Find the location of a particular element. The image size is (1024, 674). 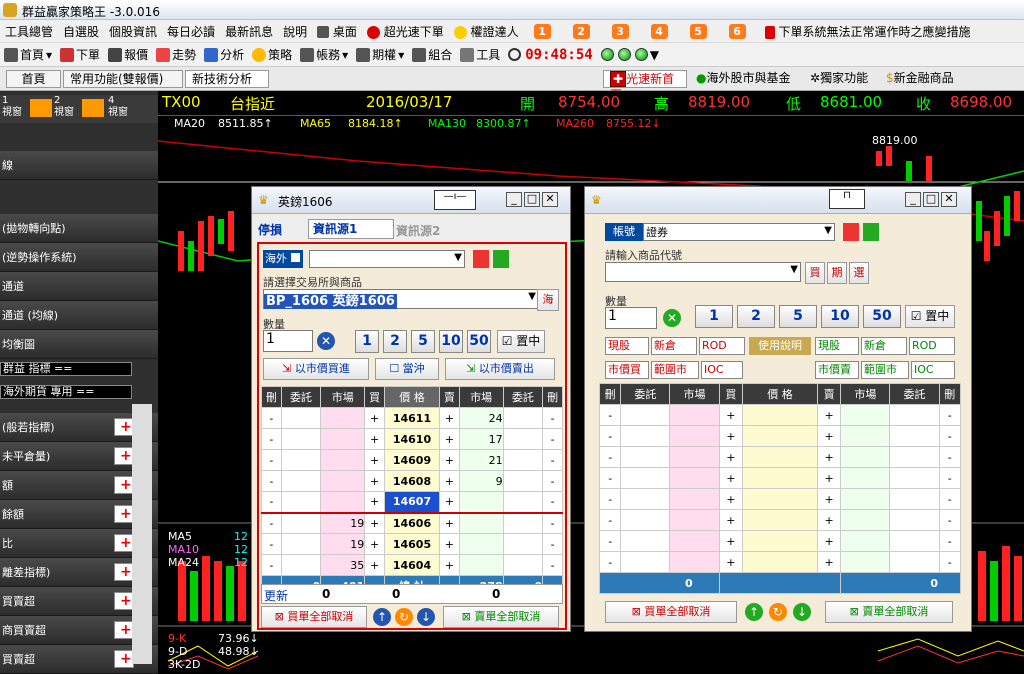

menu-warrant: 權證達人 is located at coordinates (486, 31).